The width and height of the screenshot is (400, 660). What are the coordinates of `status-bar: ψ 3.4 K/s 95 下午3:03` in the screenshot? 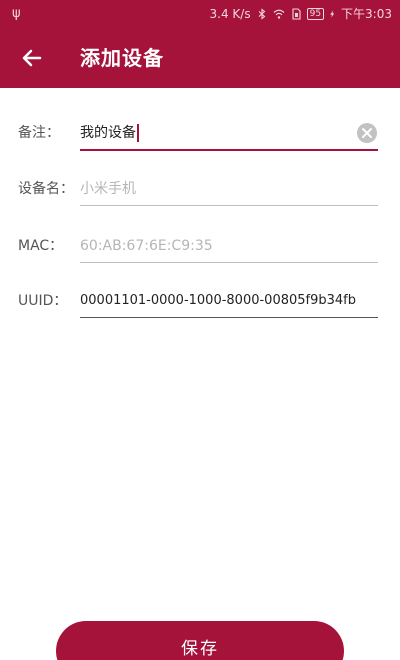 It's located at (200, 14).